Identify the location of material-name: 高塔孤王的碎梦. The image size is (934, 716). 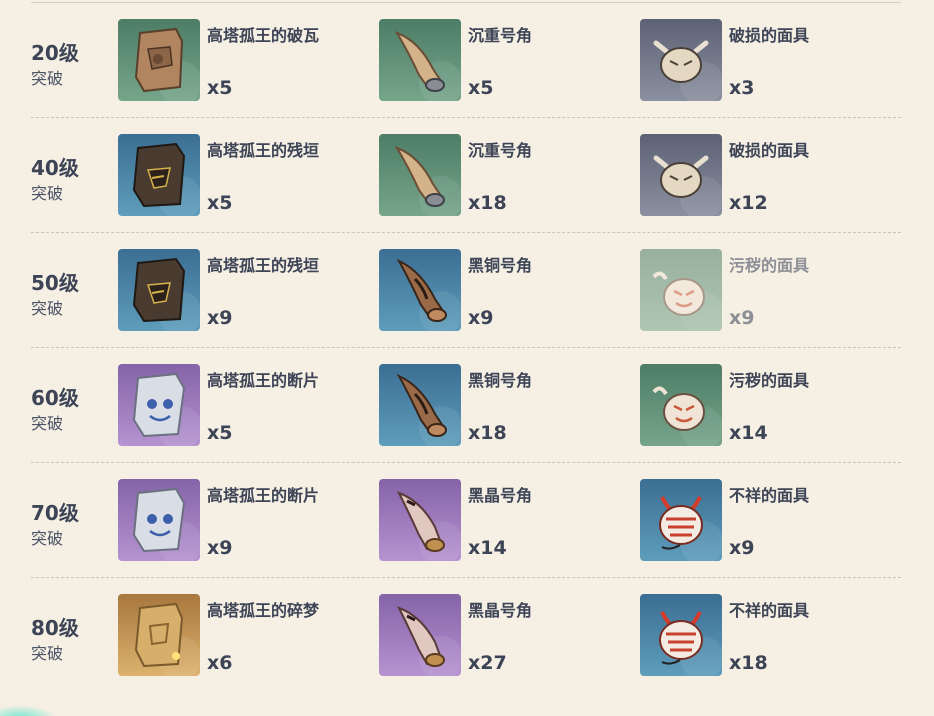
(263, 610).